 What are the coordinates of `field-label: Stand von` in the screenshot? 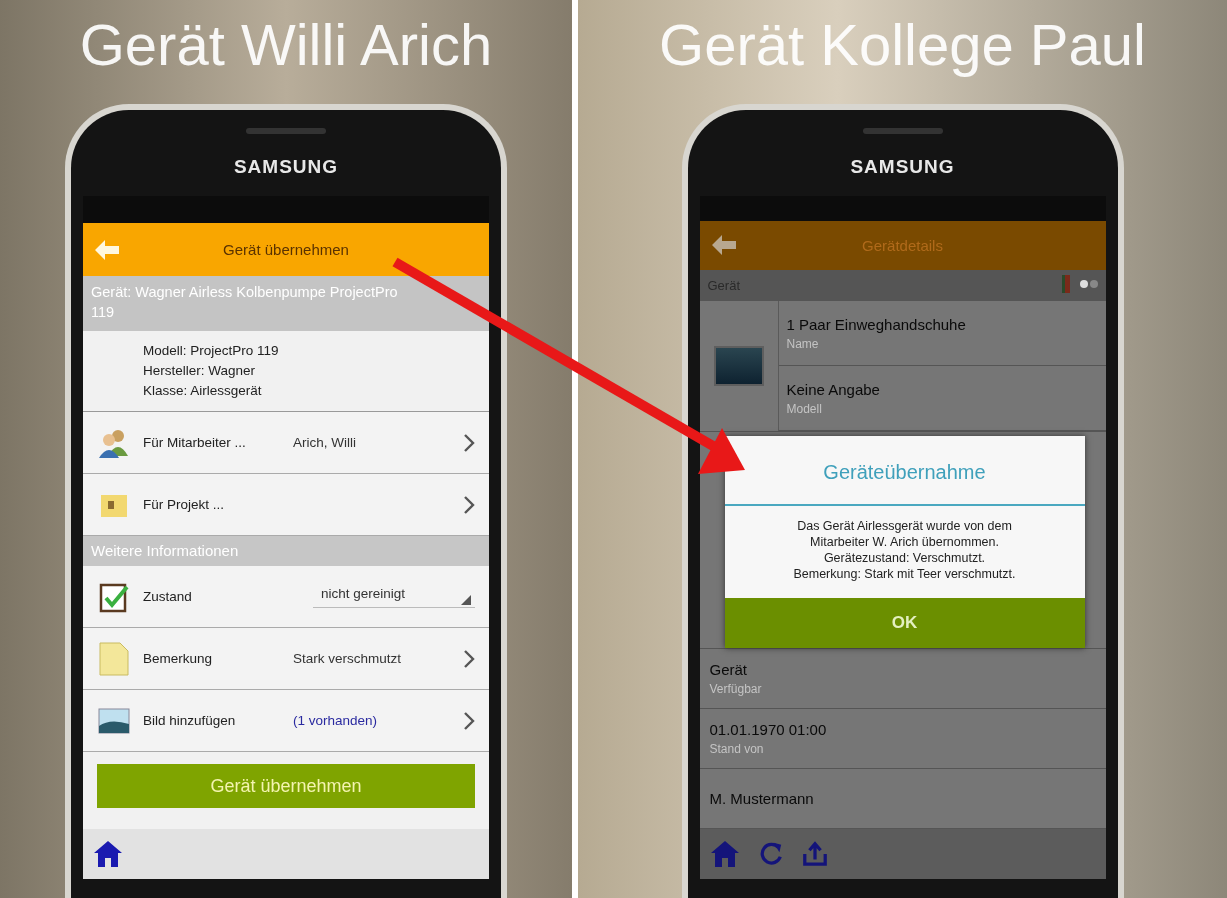 It's located at (737, 749).